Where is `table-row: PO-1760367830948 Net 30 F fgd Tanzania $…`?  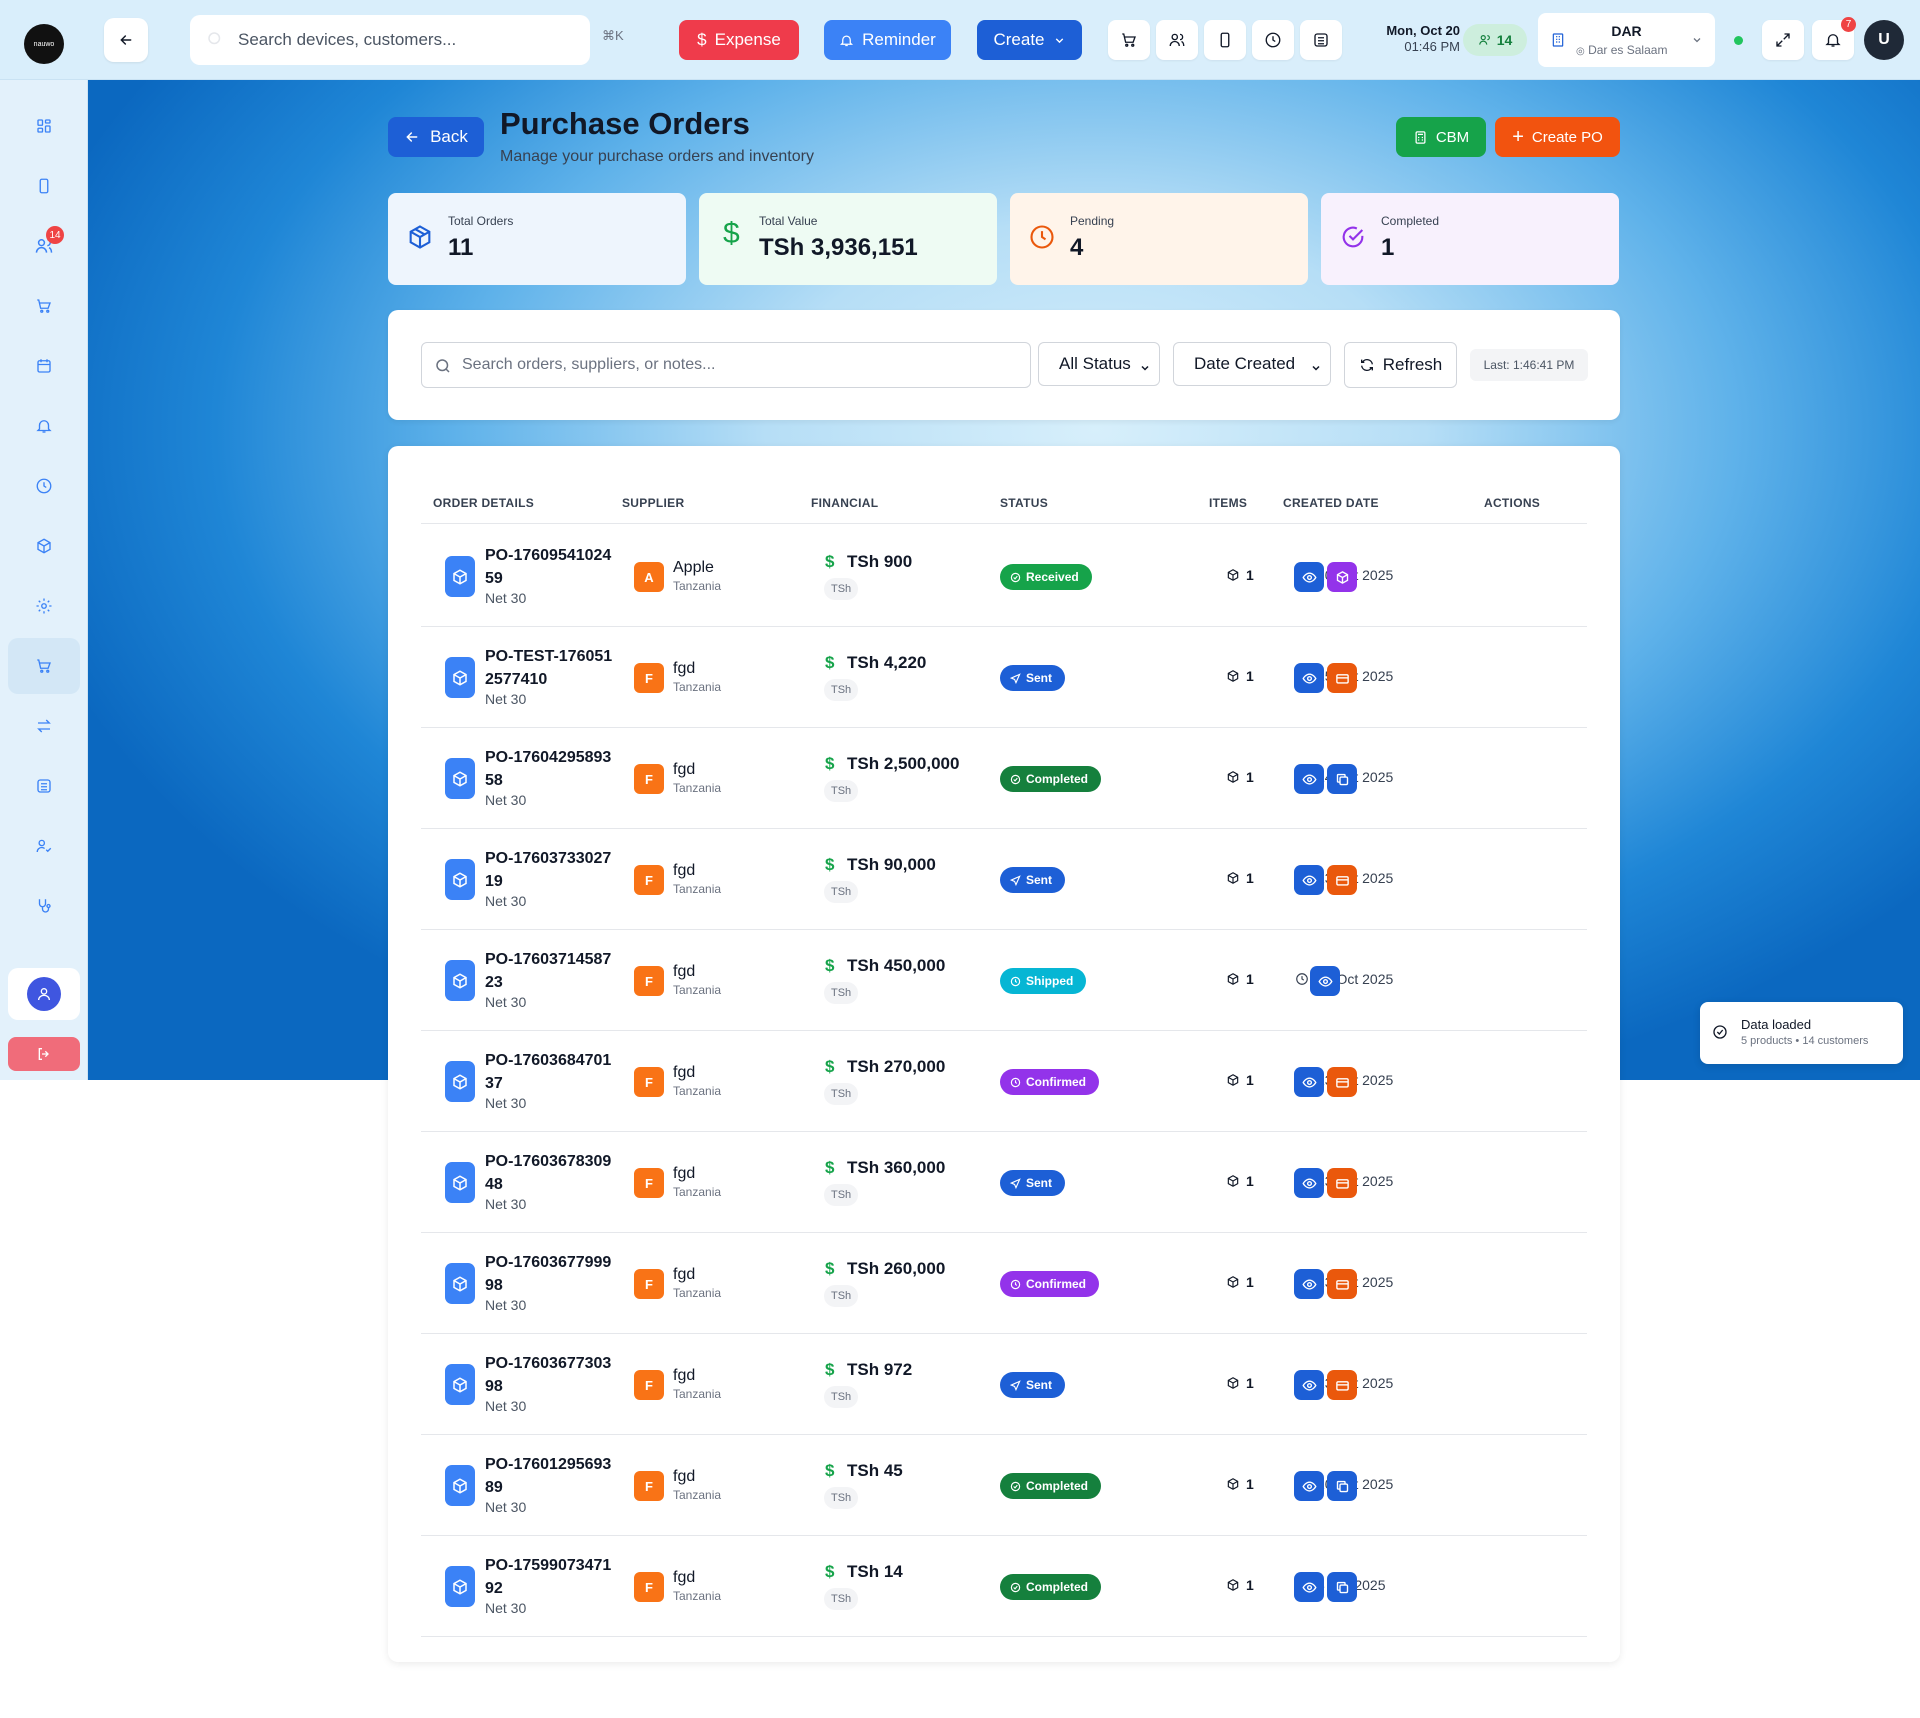 table-row: PO-1760367830948 Net 30 F fgd Tanzania $… is located at coordinates (1004, 1182).